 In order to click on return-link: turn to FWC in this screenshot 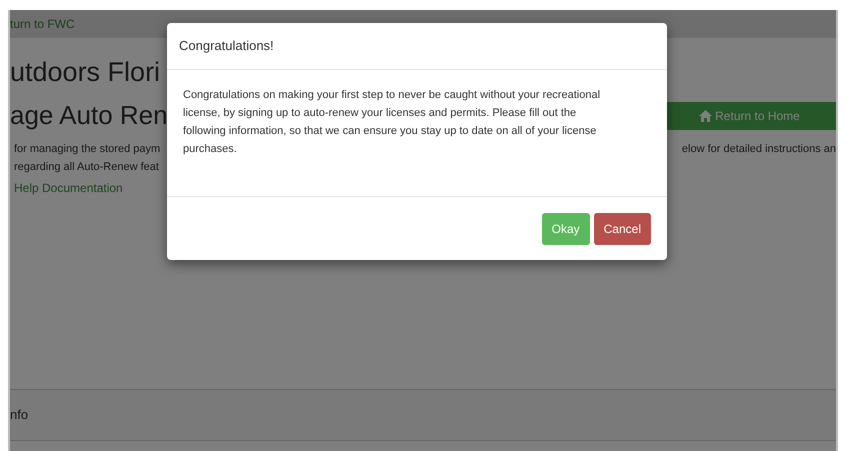, I will do `click(42, 24)`.